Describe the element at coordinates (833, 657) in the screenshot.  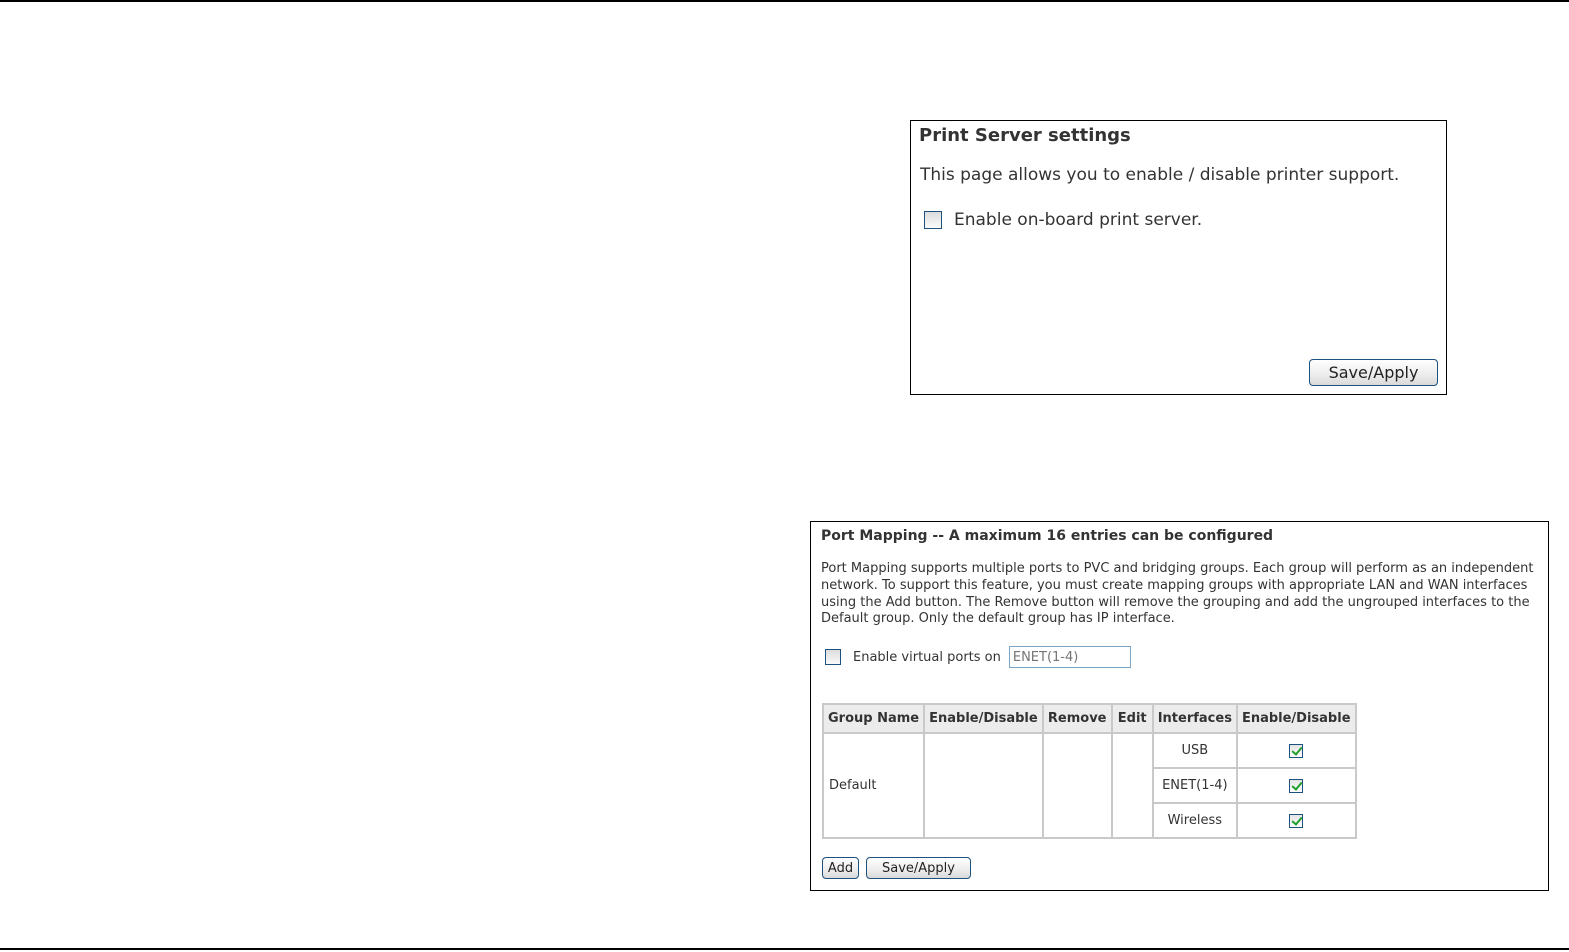
I see `enable-virtual-ports-checkbox` at that location.